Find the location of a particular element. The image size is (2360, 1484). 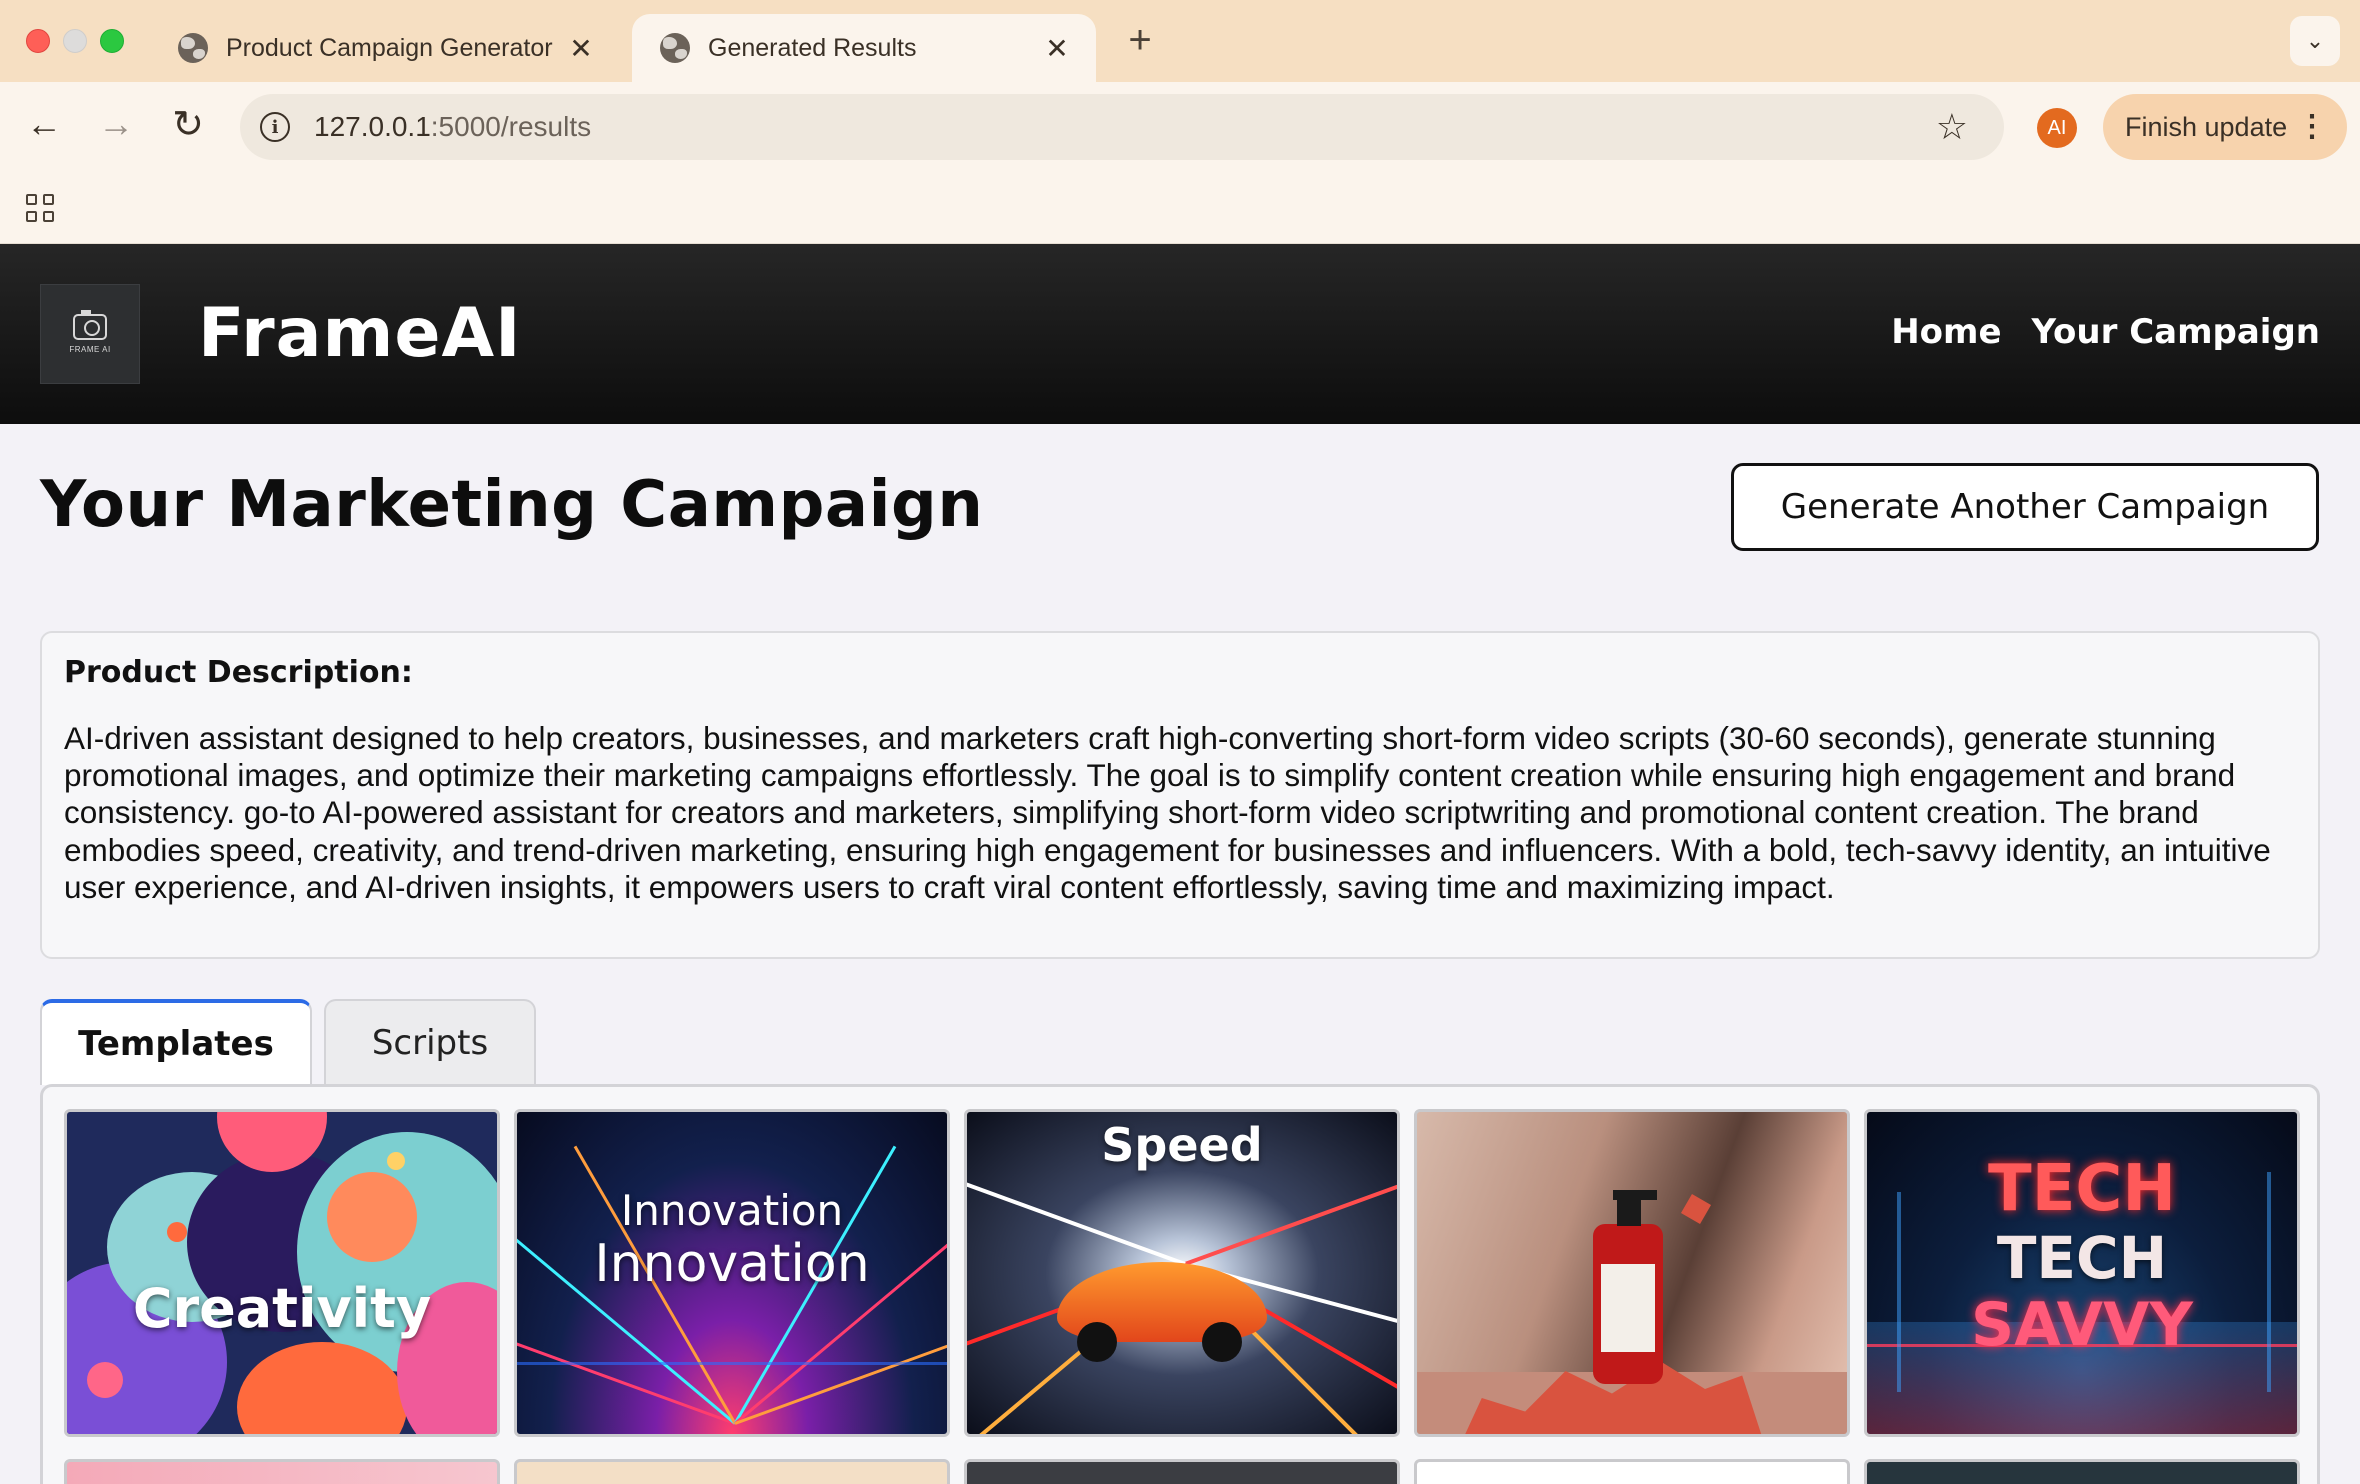

page-title: Your Marketing Campaign is located at coordinates (512, 505).